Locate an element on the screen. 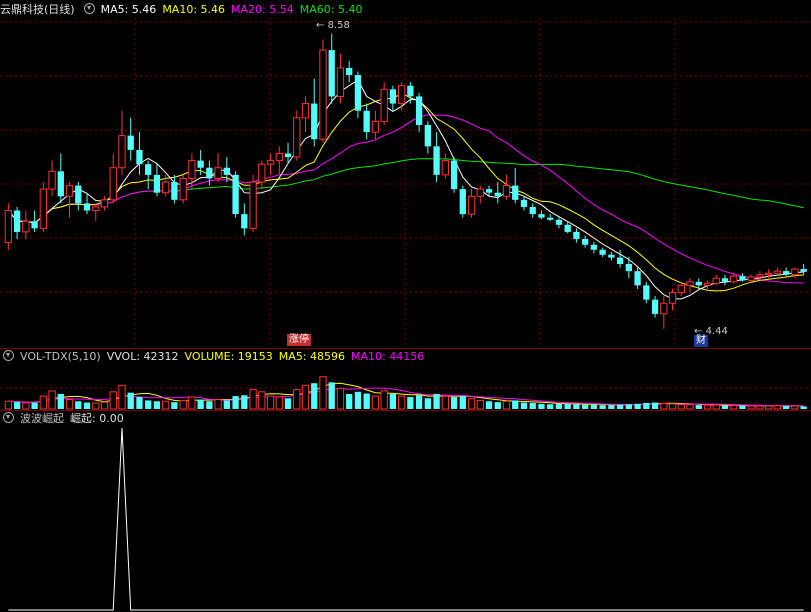  high-price-label: ← 8.58 is located at coordinates (333, 25).